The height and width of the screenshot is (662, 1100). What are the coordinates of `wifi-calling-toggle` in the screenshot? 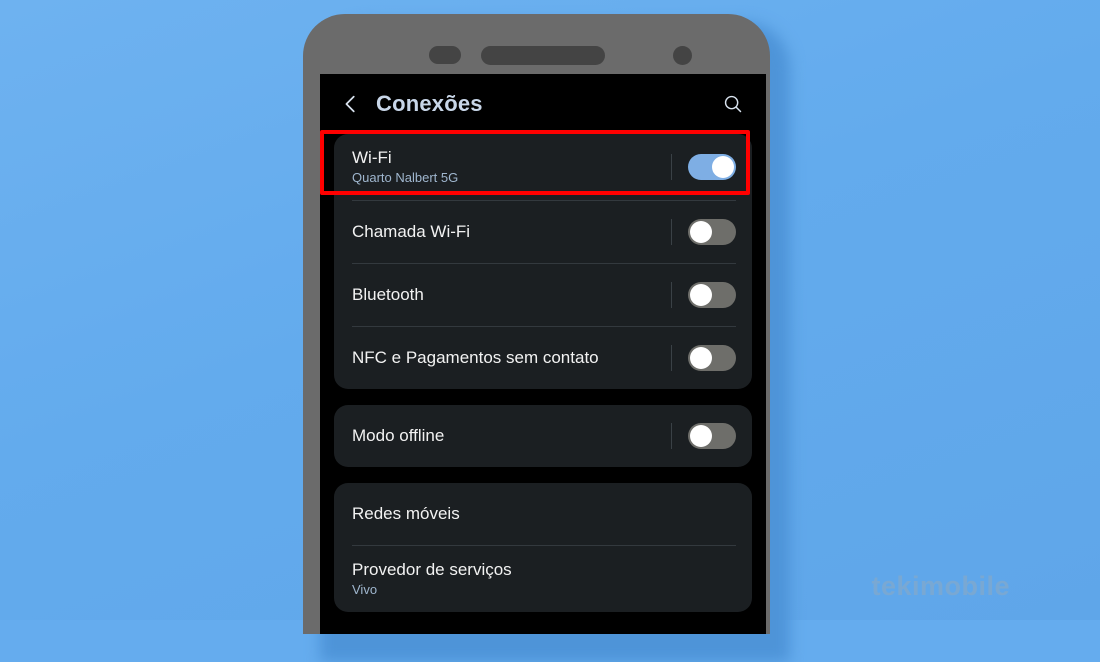 It's located at (712, 232).